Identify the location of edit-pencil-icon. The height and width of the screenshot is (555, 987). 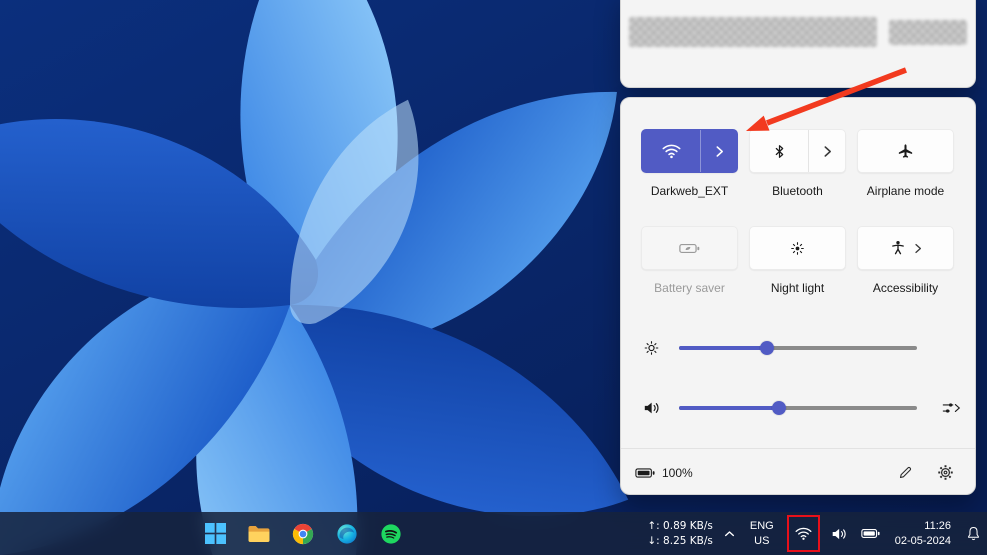
(905, 472).